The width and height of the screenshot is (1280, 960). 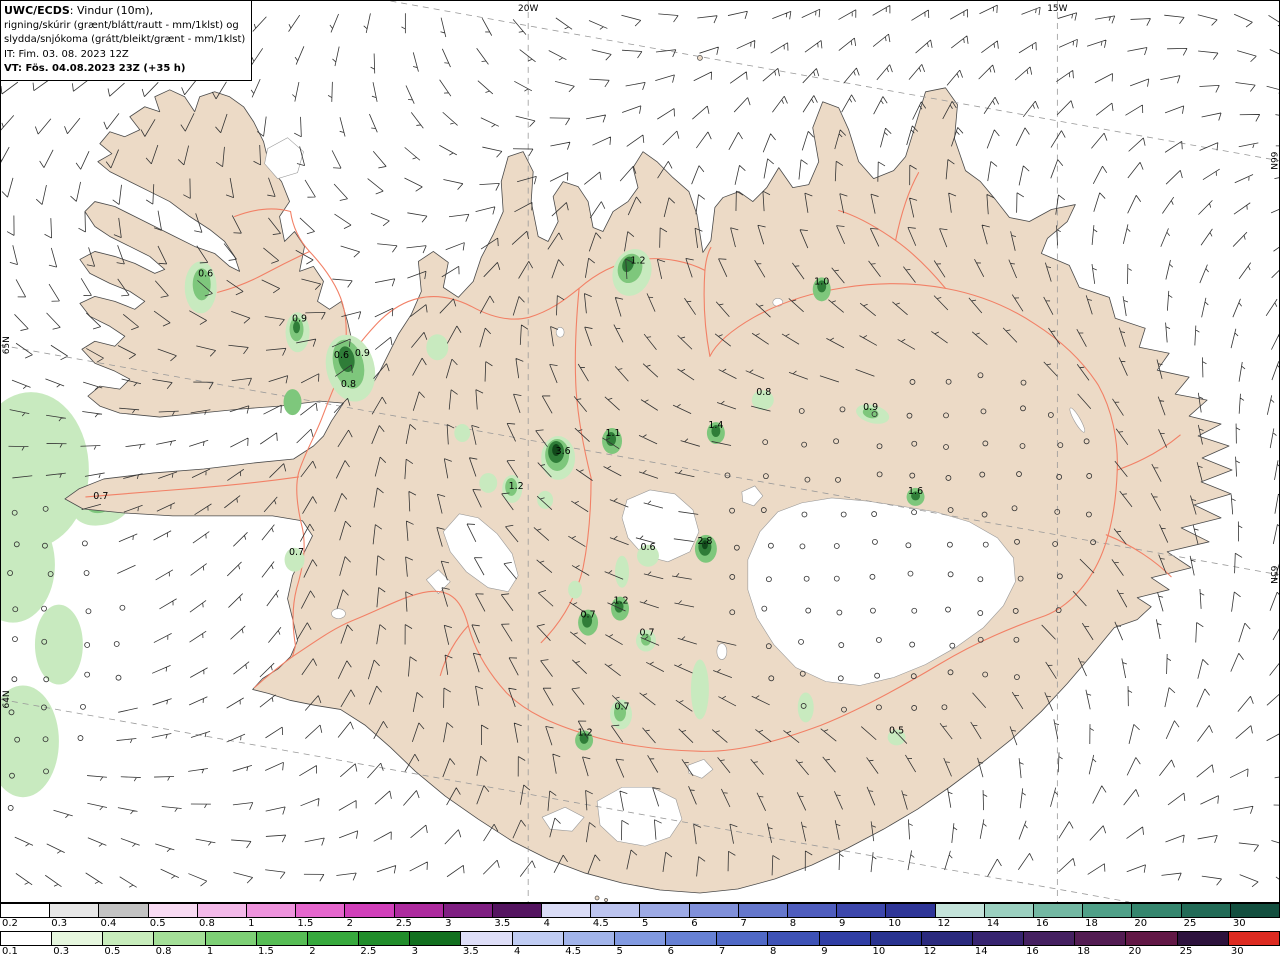 I want to click on precip-value-label: 1.1, so click(x=613, y=433).